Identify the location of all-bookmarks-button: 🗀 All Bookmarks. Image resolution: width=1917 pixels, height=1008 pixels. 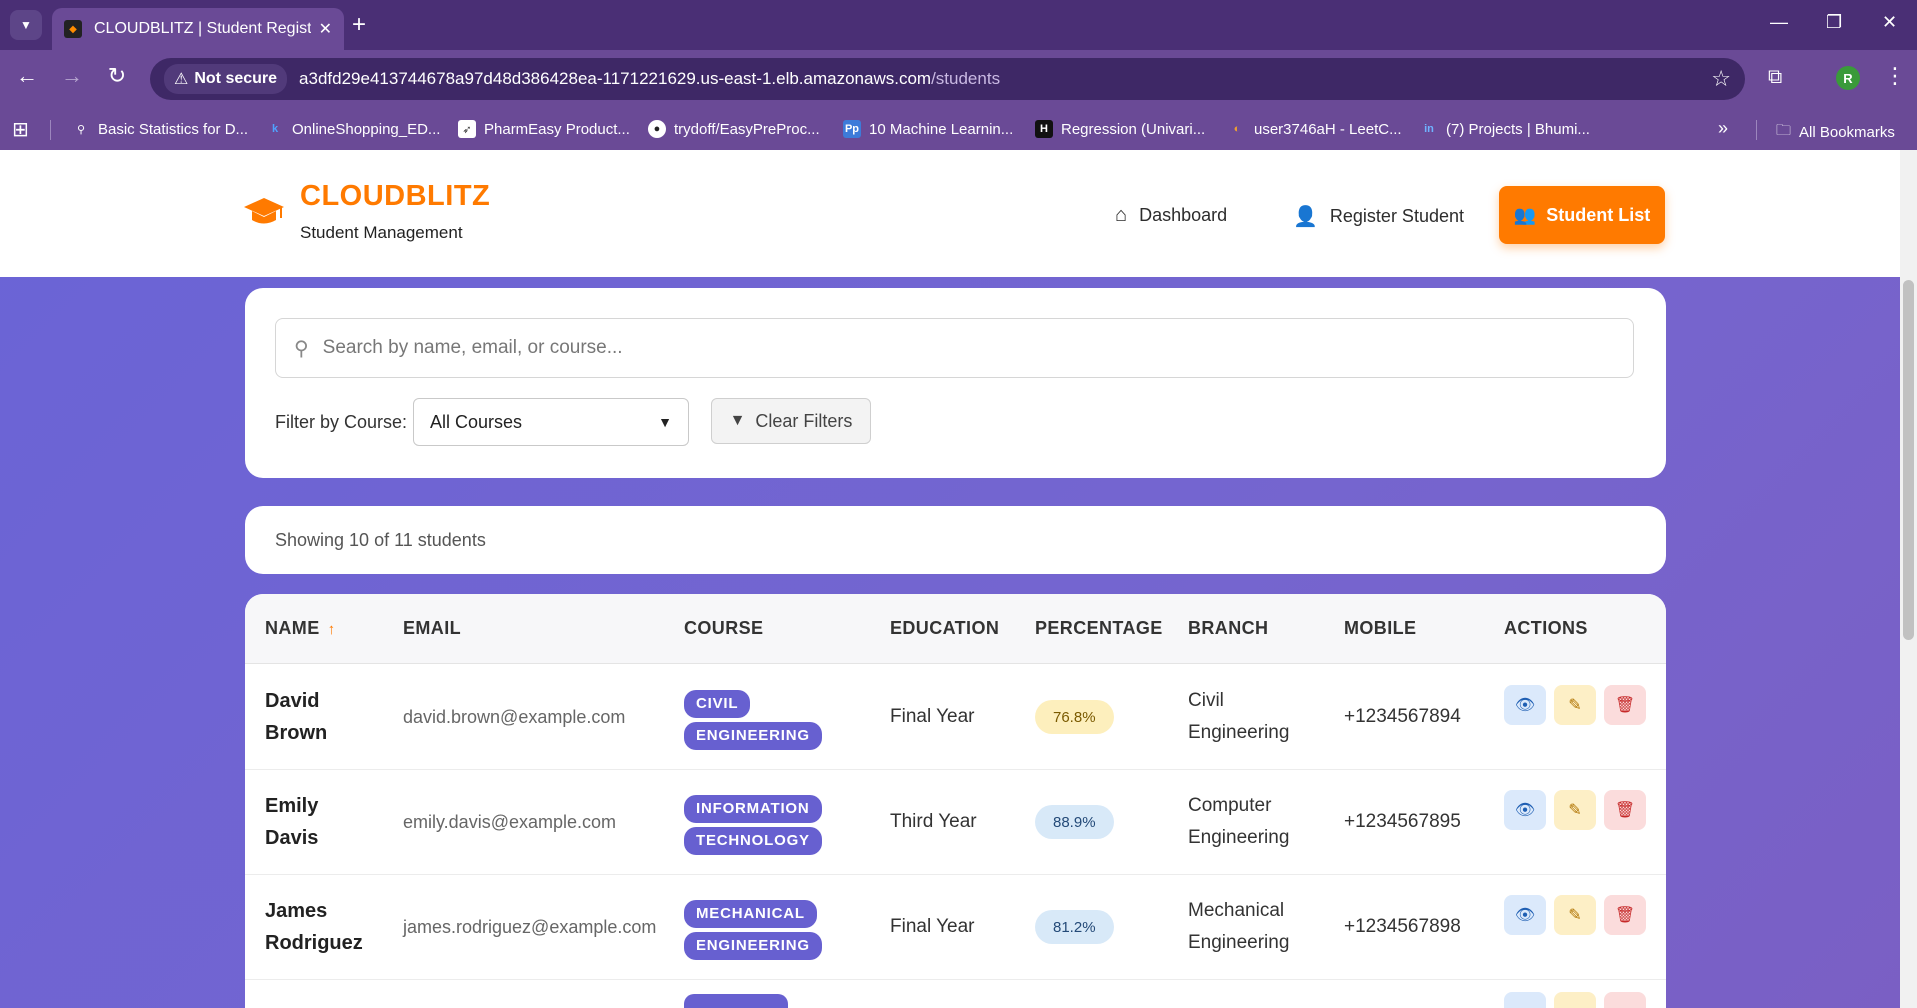
(1835, 132).